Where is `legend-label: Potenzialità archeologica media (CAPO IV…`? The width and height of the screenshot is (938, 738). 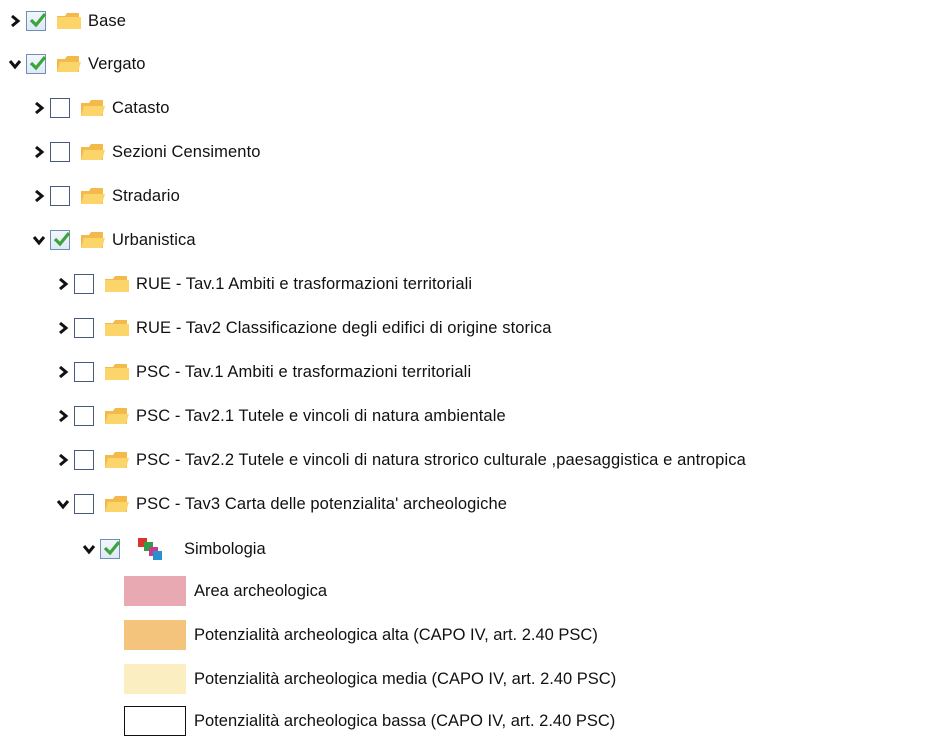
legend-label: Potenzialità archeologica media (CAPO IV… is located at coordinates (405, 678).